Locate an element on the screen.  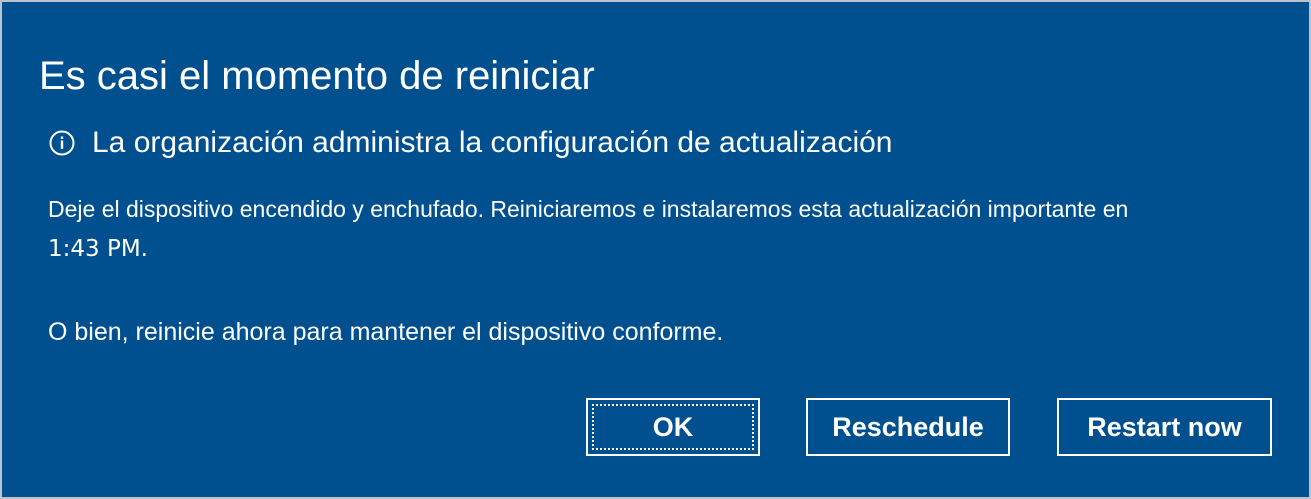
ok-button-label: OK is located at coordinates (673, 426).